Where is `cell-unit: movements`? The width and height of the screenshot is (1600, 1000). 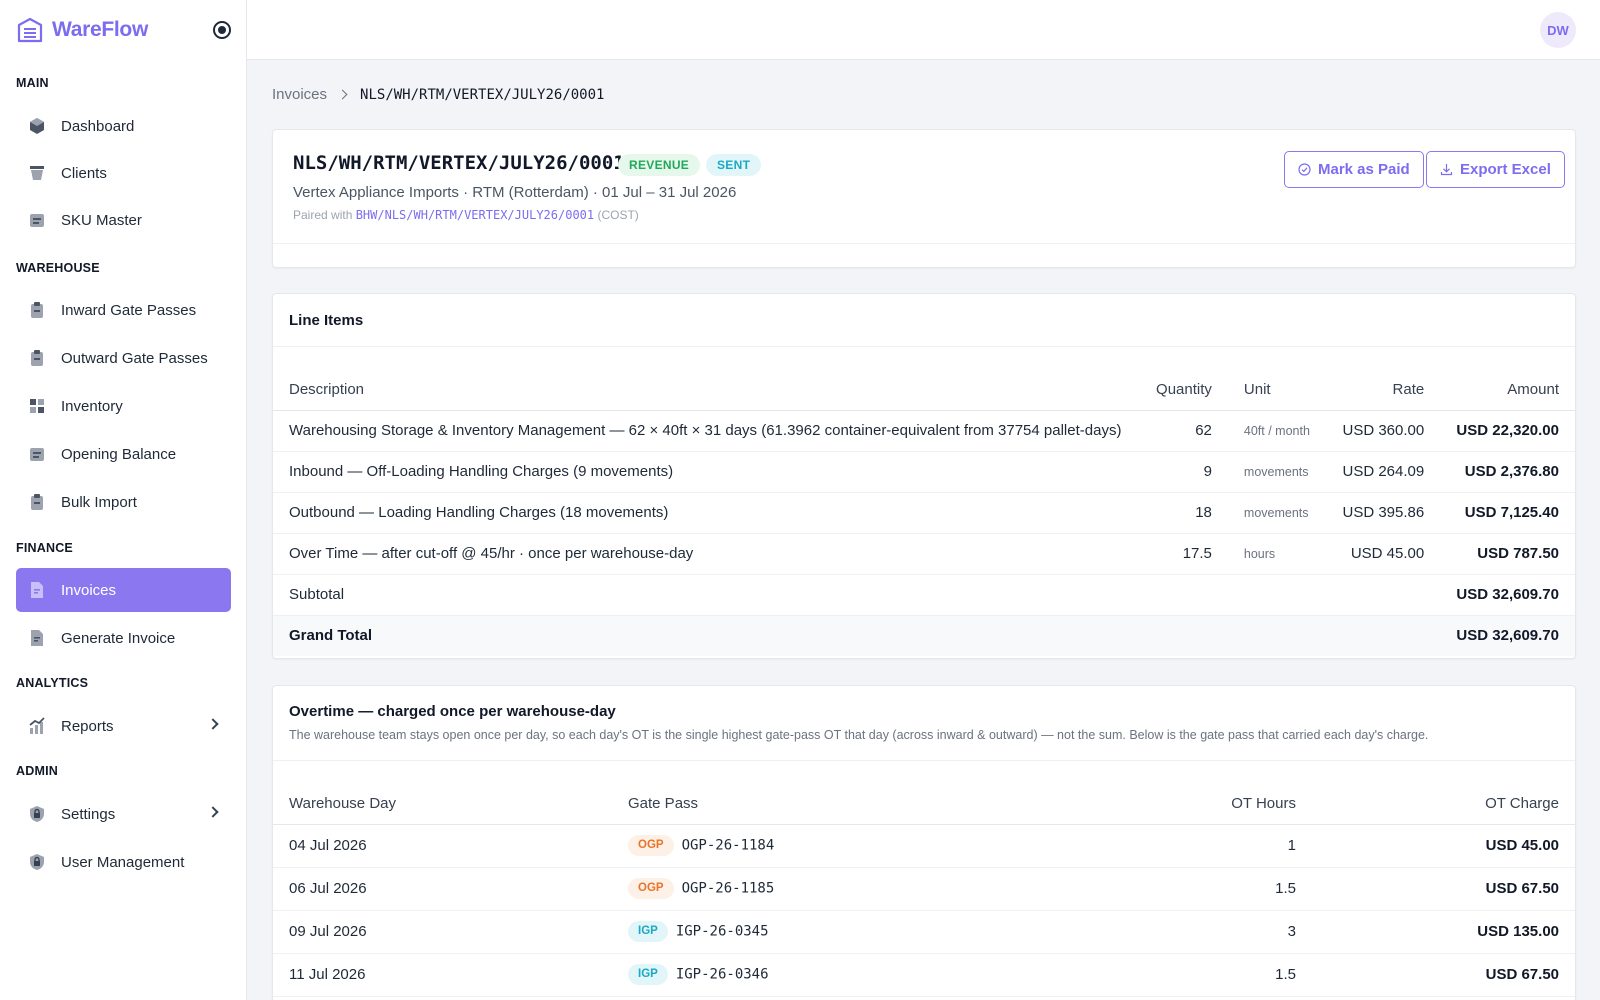
cell-unit: movements is located at coordinates (1277, 513).